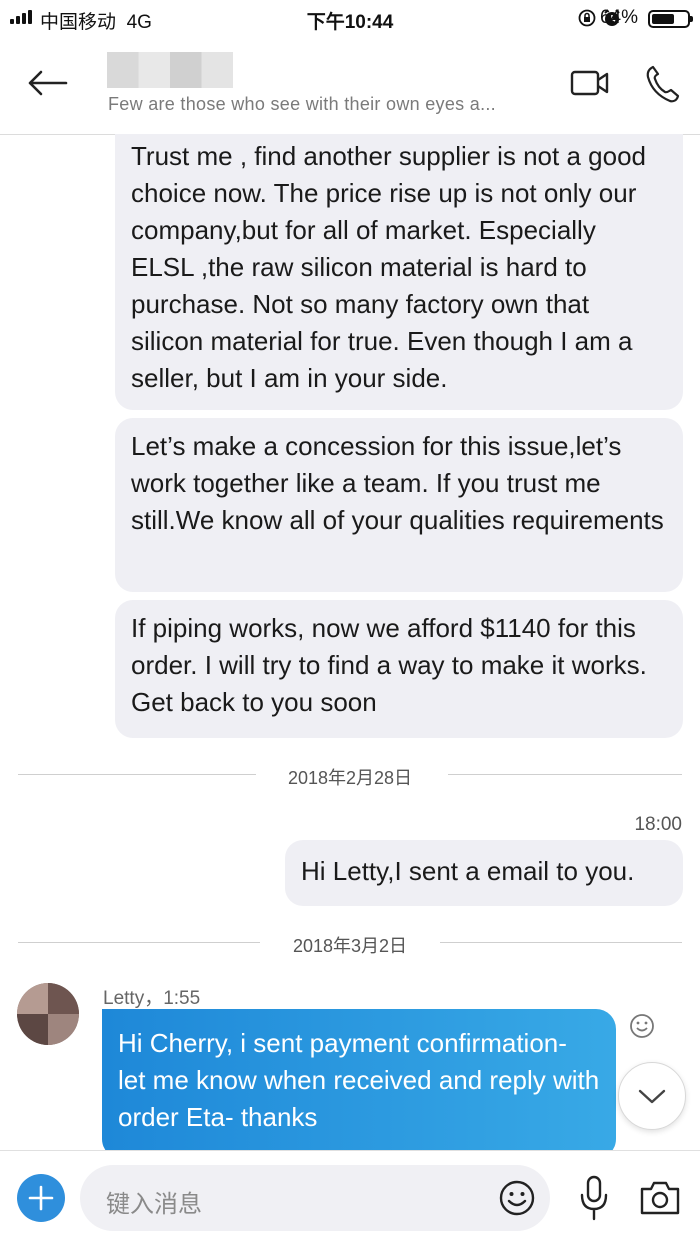  What do you see at coordinates (315, 1198) in the screenshot?
I see `message-input: 键入消息` at bounding box center [315, 1198].